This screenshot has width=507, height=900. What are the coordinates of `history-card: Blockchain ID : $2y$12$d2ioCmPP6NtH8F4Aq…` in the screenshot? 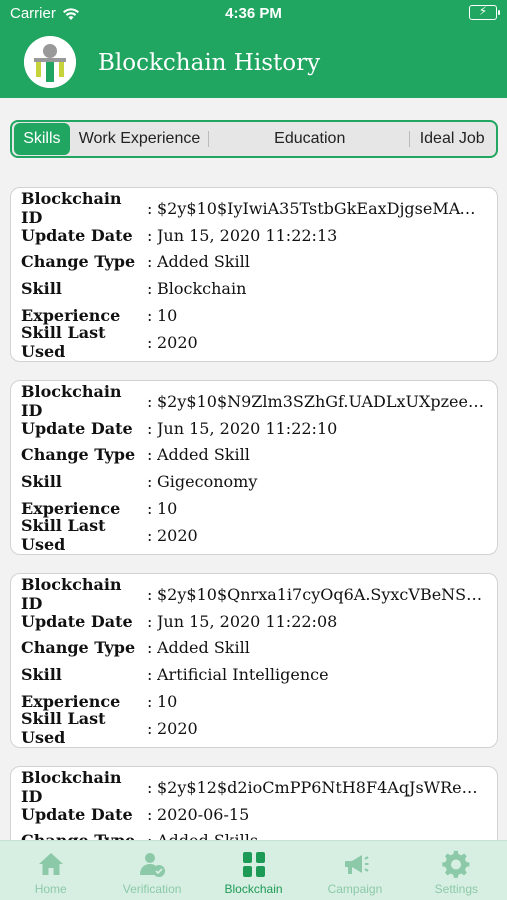 It's located at (254, 803).